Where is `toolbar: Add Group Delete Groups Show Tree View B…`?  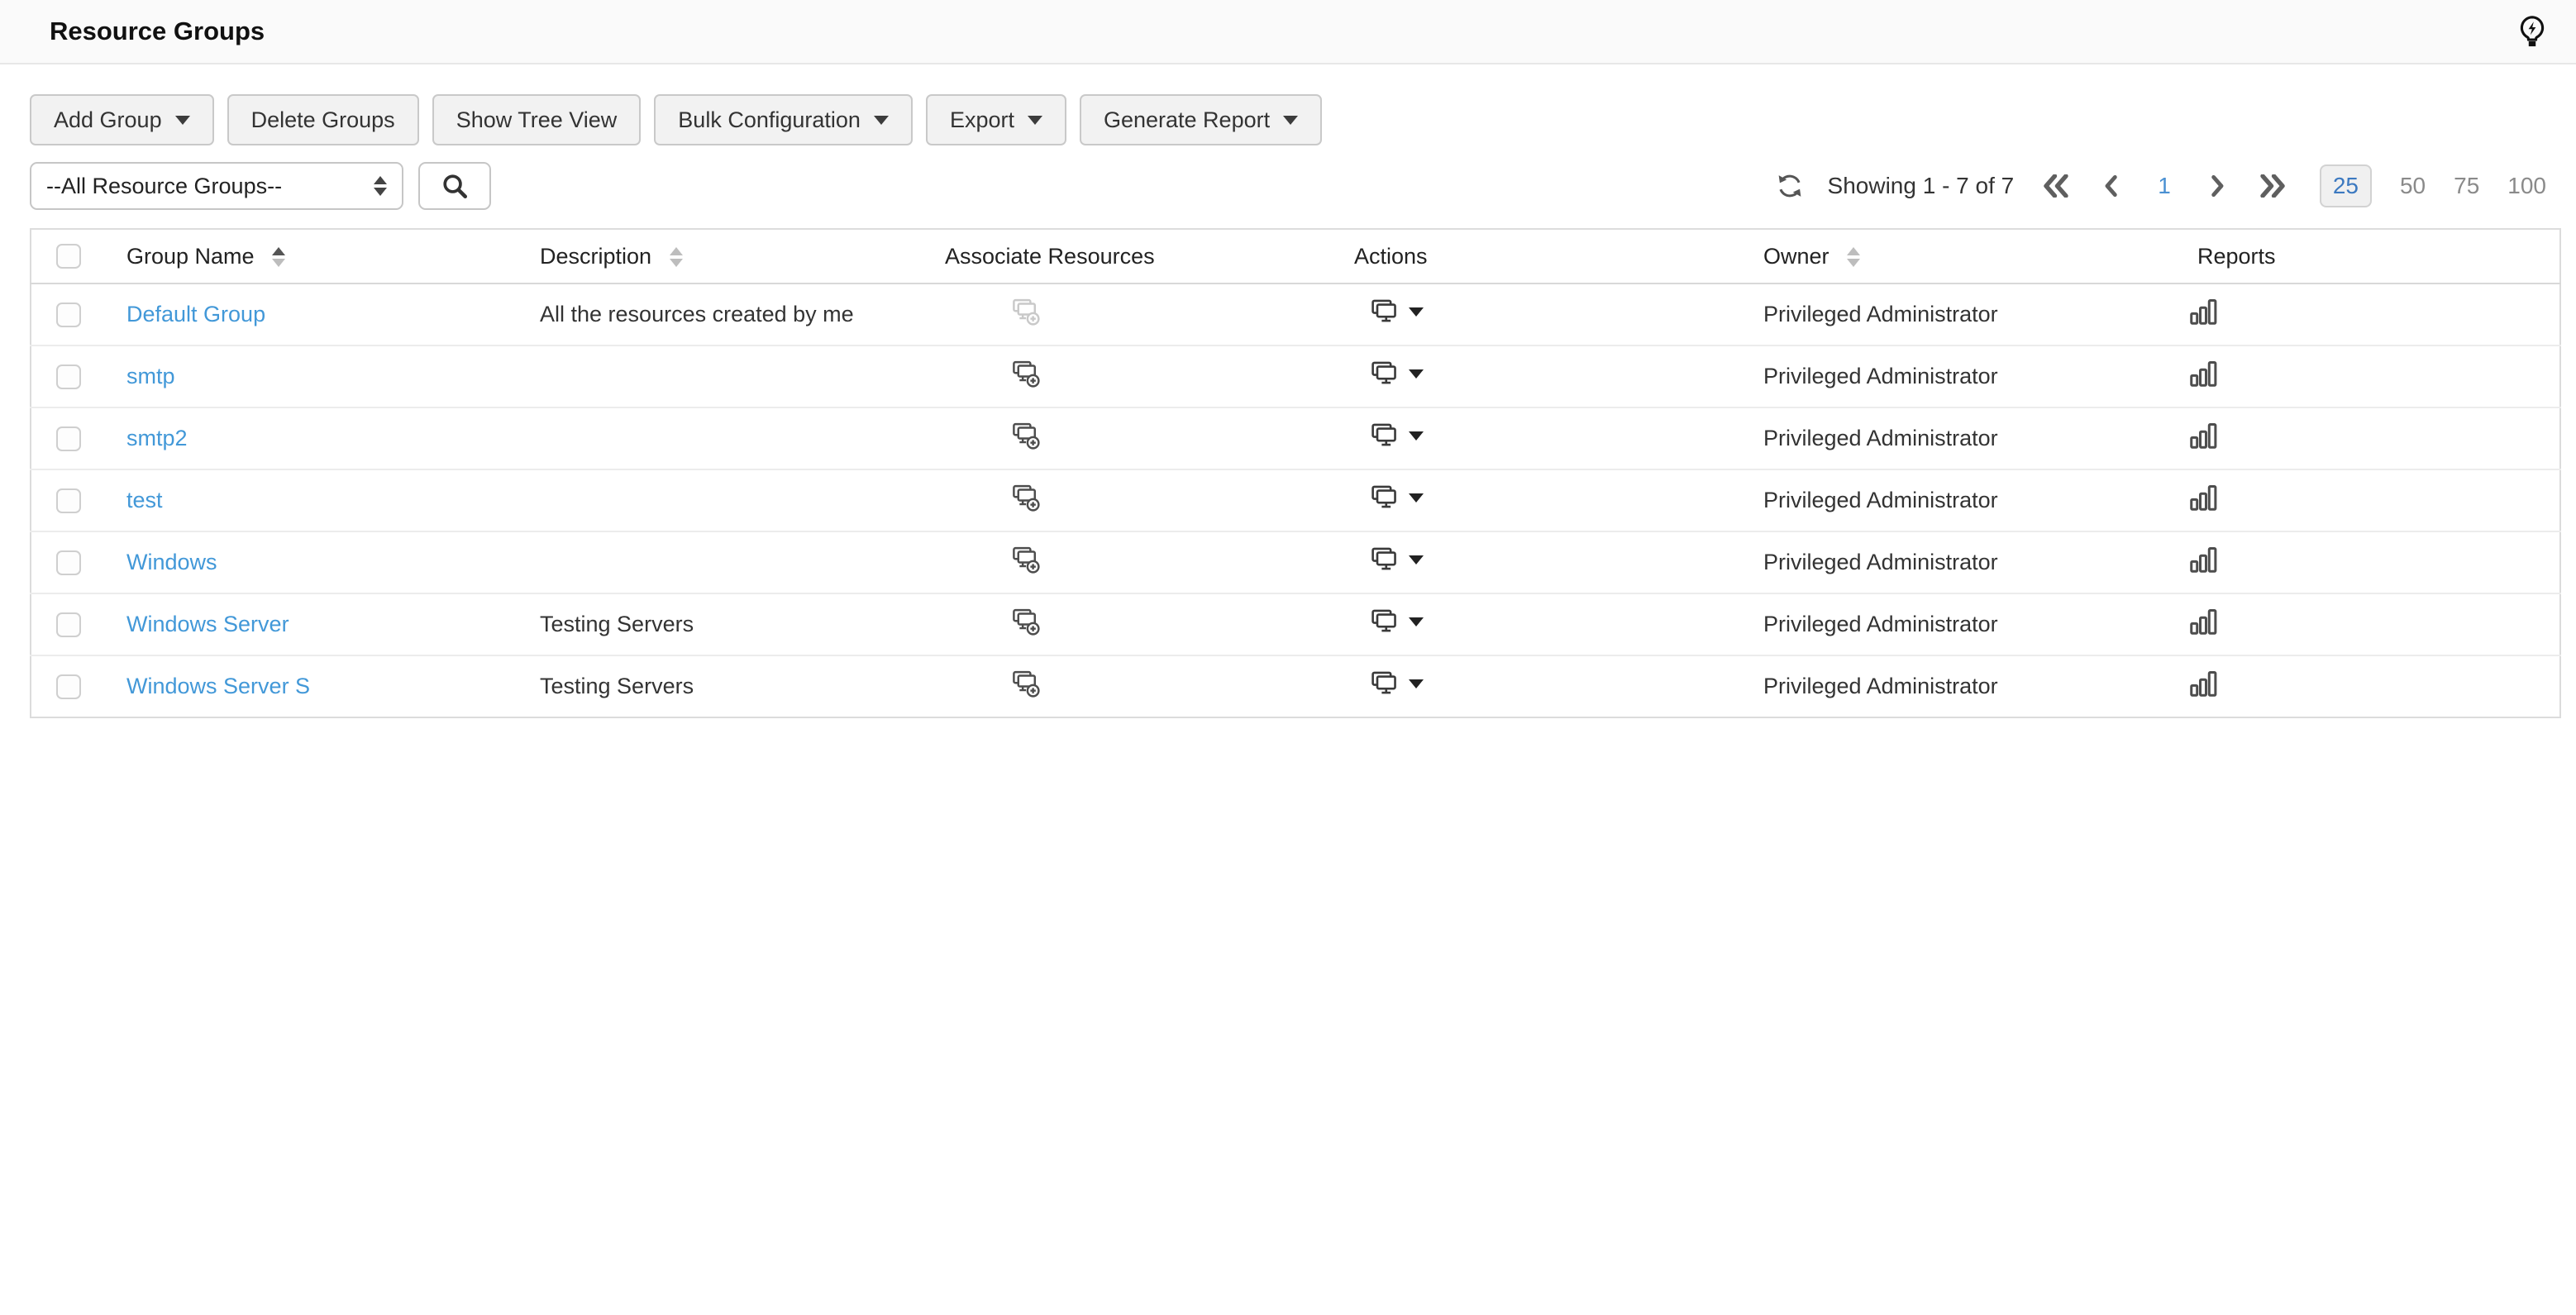
toolbar: Add Group Delete Groups Show Tree View B… is located at coordinates (1288, 120).